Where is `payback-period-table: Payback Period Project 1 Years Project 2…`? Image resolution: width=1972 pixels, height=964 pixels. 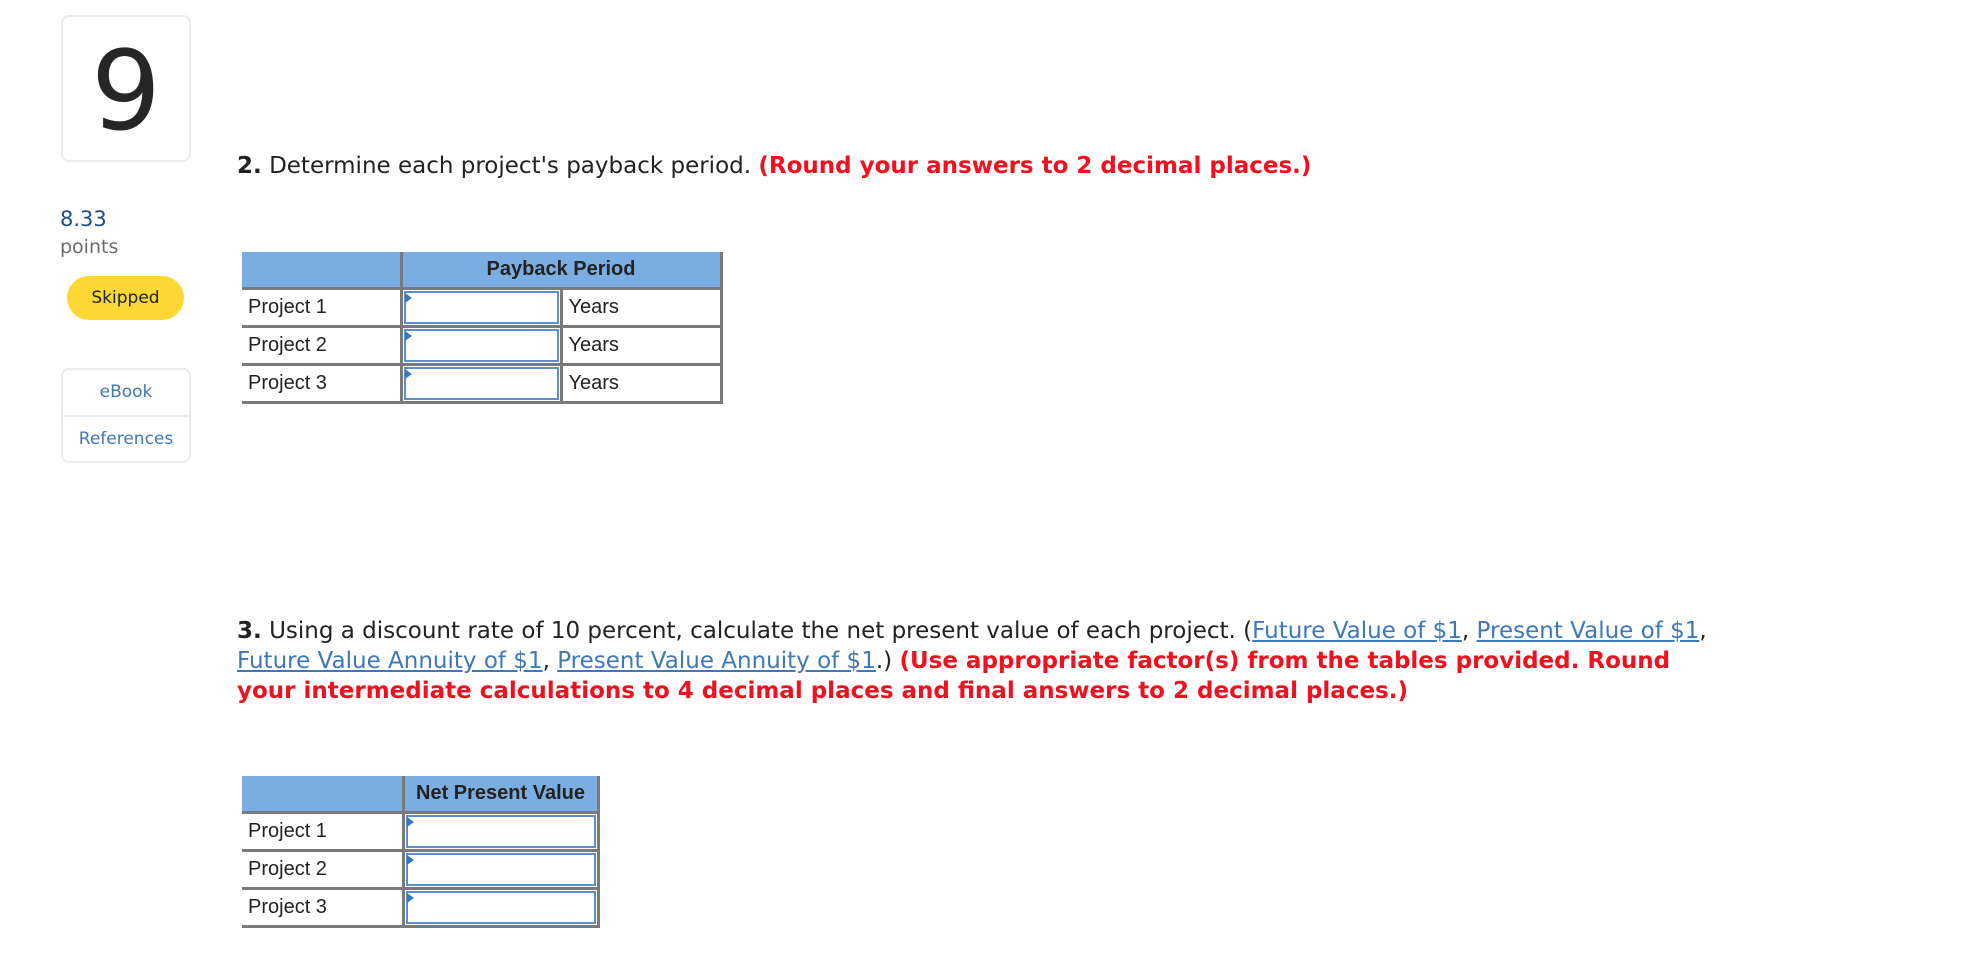
payback-period-table: Payback Period Project 1 Years Project 2… is located at coordinates (482, 328).